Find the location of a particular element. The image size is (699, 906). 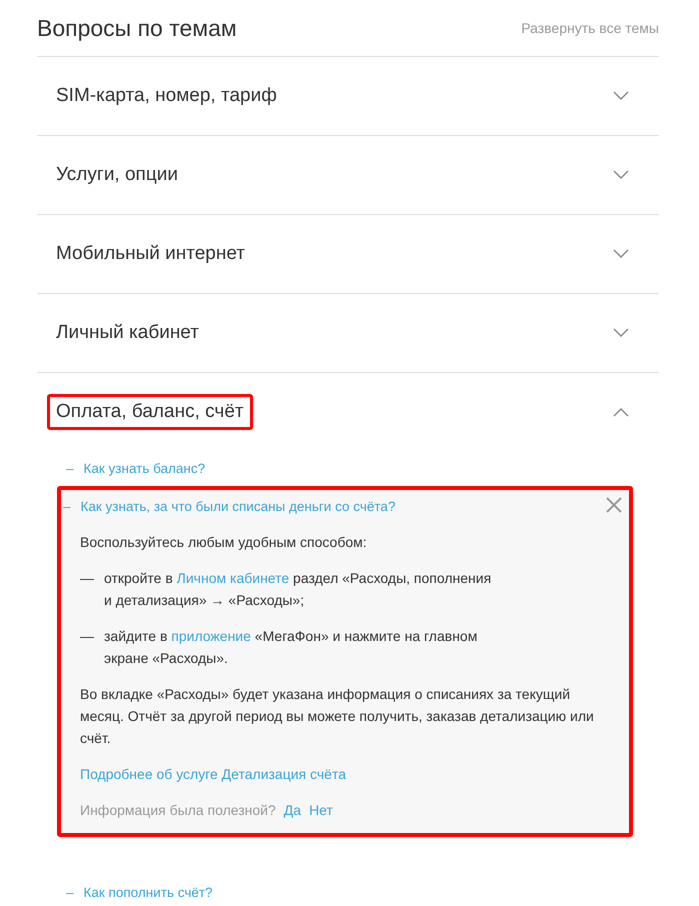

feedback-prompt: Информация была полезной? is located at coordinates (178, 810).